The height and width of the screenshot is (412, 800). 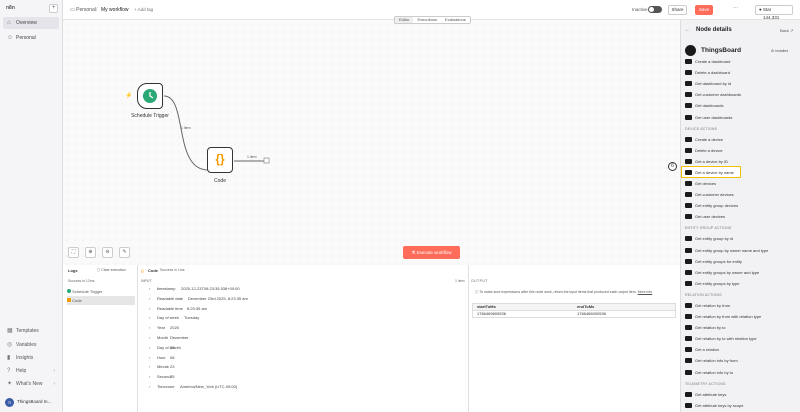 What do you see at coordinates (735, 139) in the screenshot?
I see `action-item: Create a device` at bounding box center [735, 139].